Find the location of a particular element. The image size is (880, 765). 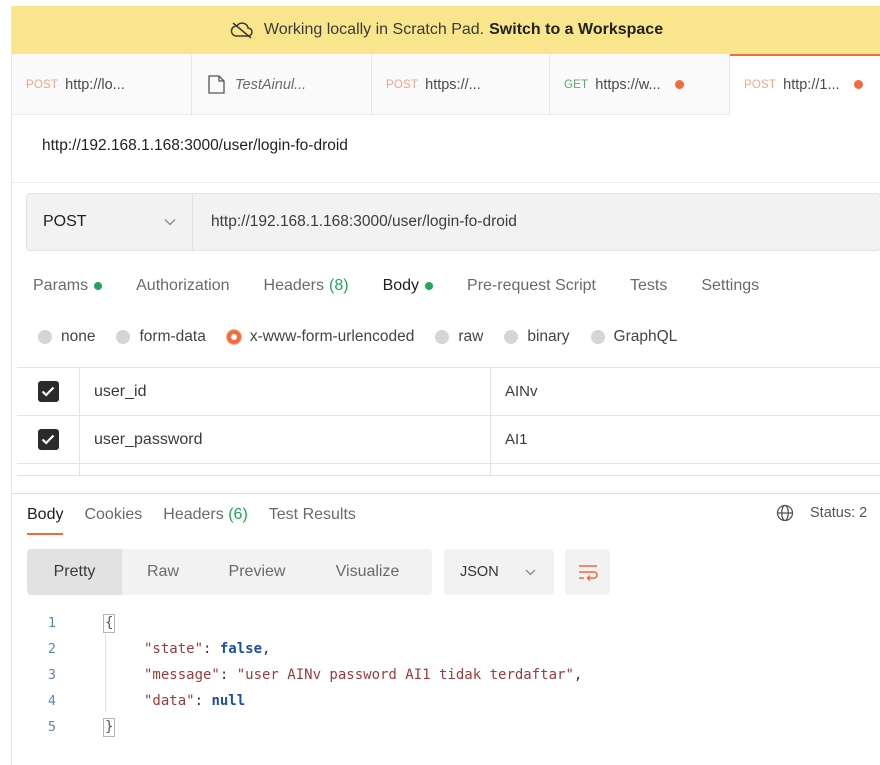

tab-prerequest-script: Pre-request Script is located at coordinates (531, 286).